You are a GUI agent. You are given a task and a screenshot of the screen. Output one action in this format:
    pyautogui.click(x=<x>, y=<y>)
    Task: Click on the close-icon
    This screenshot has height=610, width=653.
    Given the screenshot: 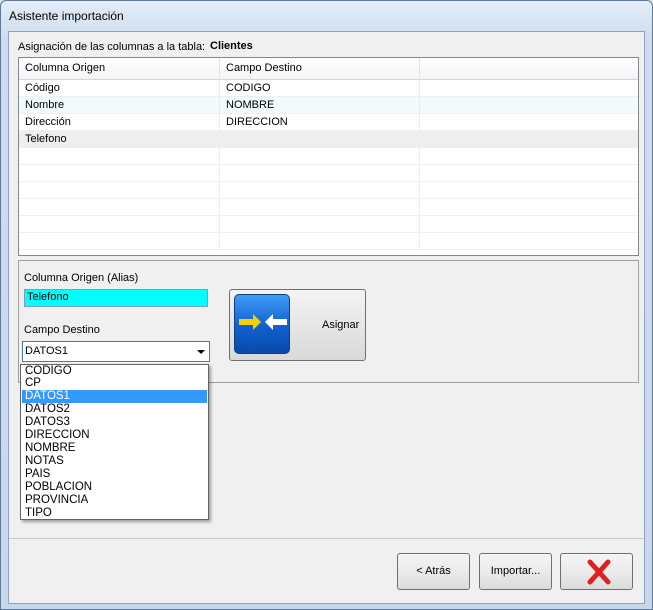 What is the action you would take?
    pyautogui.click(x=599, y=579)
    